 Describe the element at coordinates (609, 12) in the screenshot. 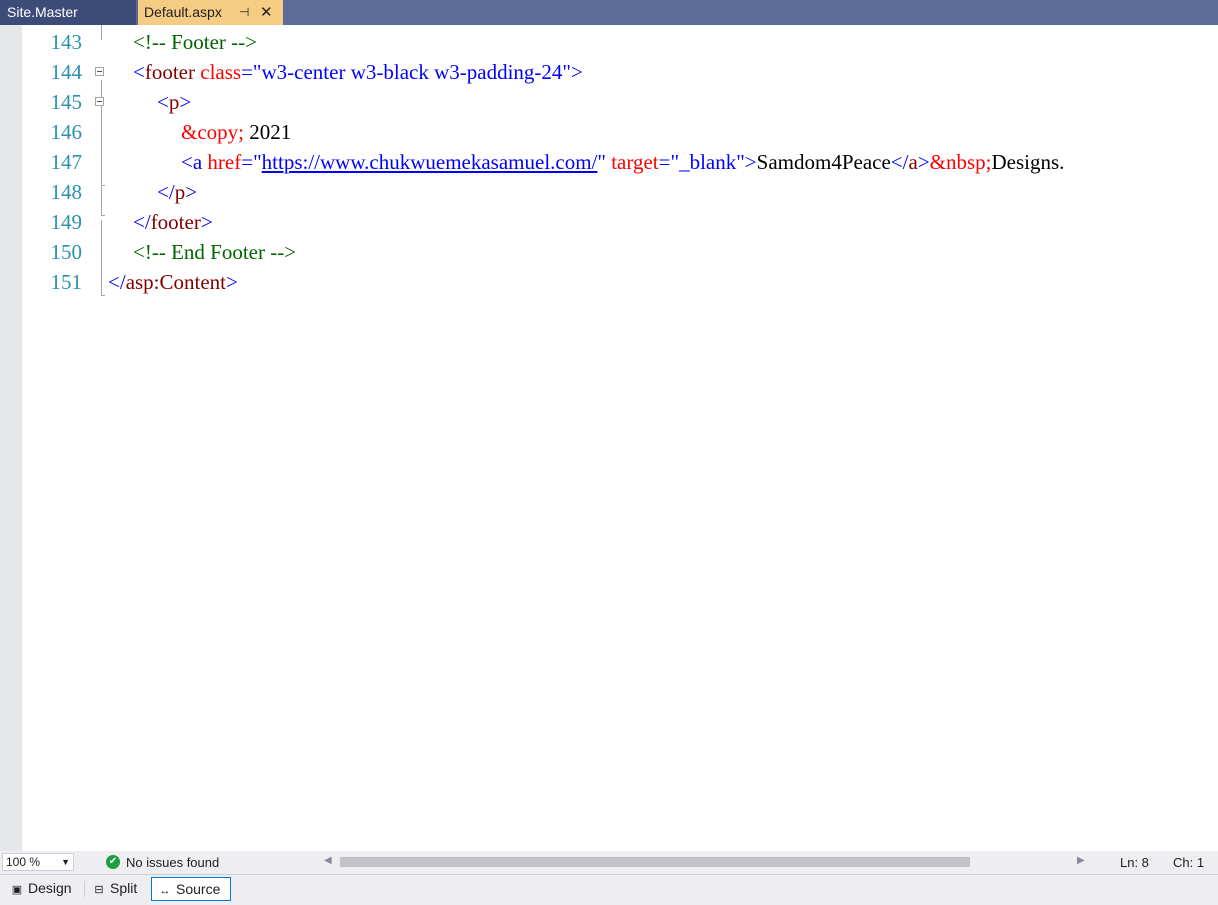

I see `document-tab-strip: Site.Master Default.aspx ⊣ ✕` at that location.